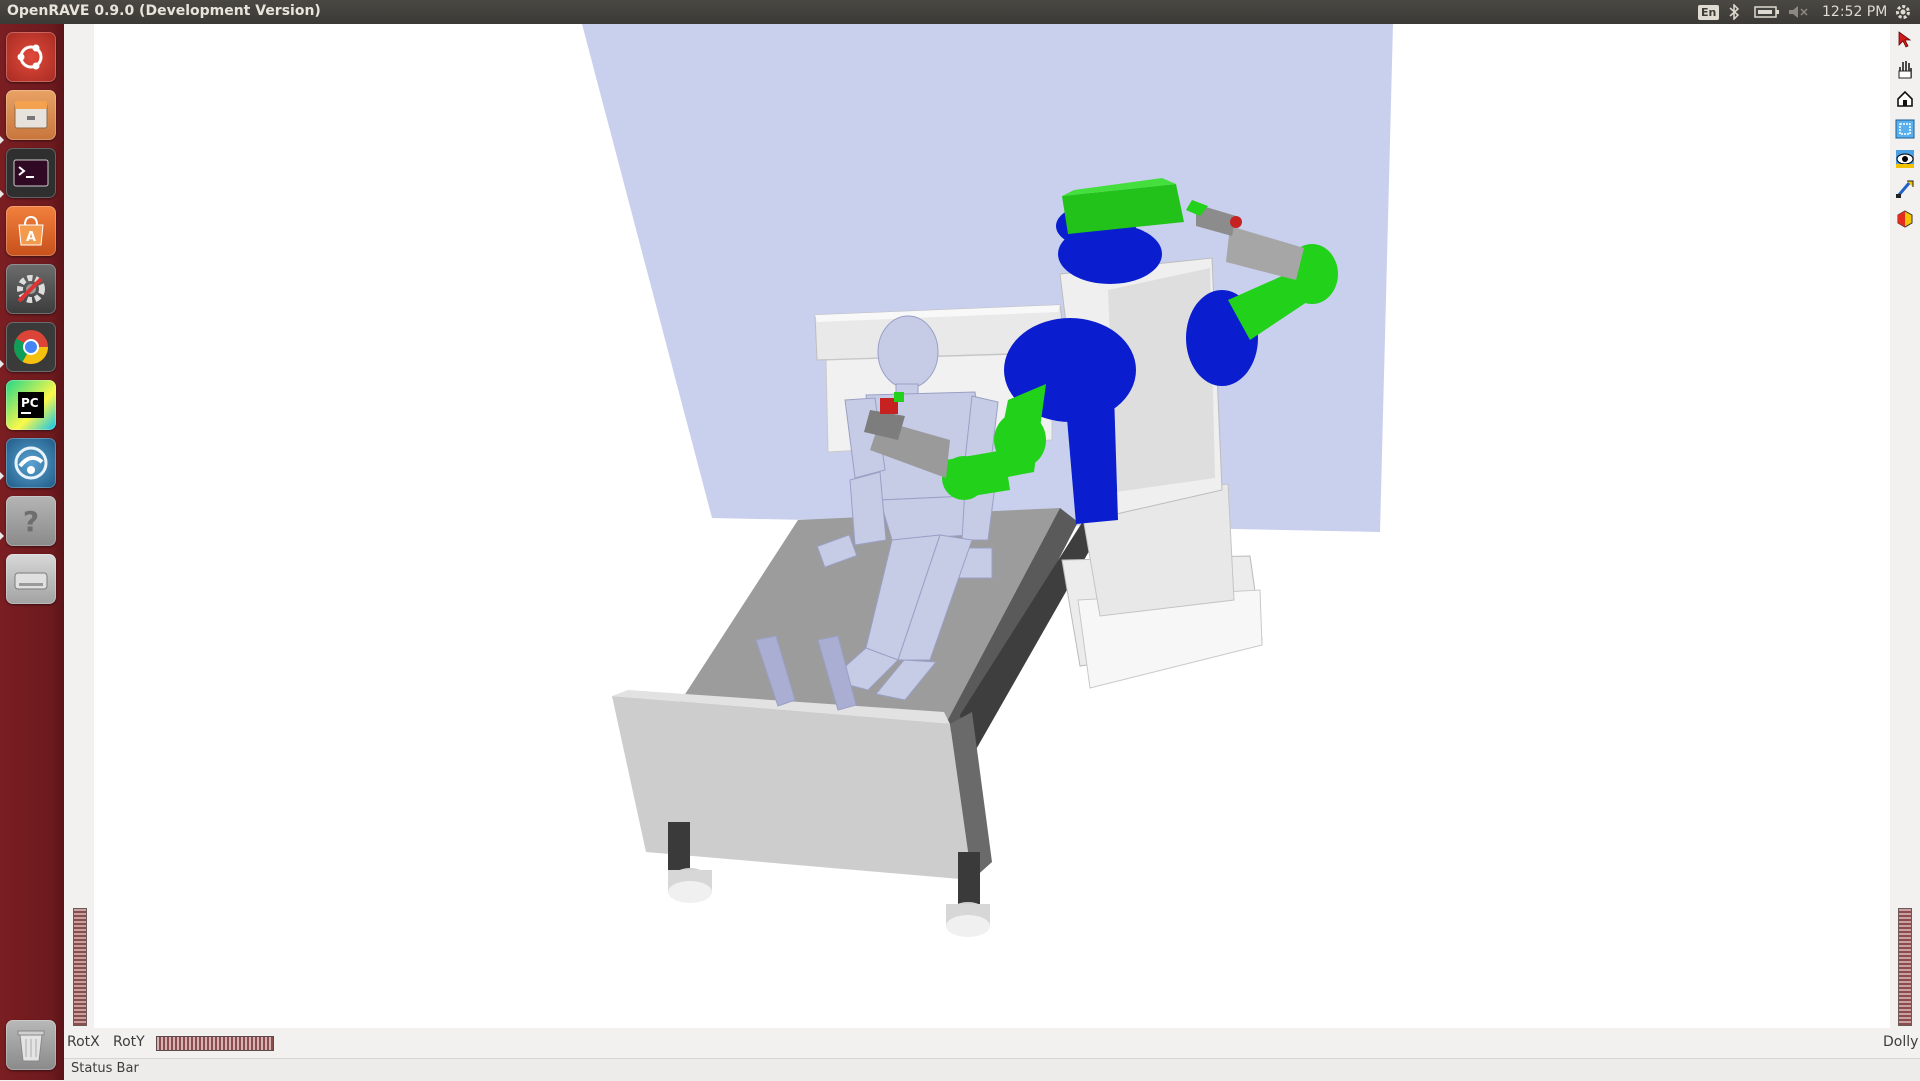 This screenshot has height=1081, width=1920. What do you see at coordinates (105, 1068) in the screenshot?
I see `status-text: Status Bar` at bounding box center [105, 1068].